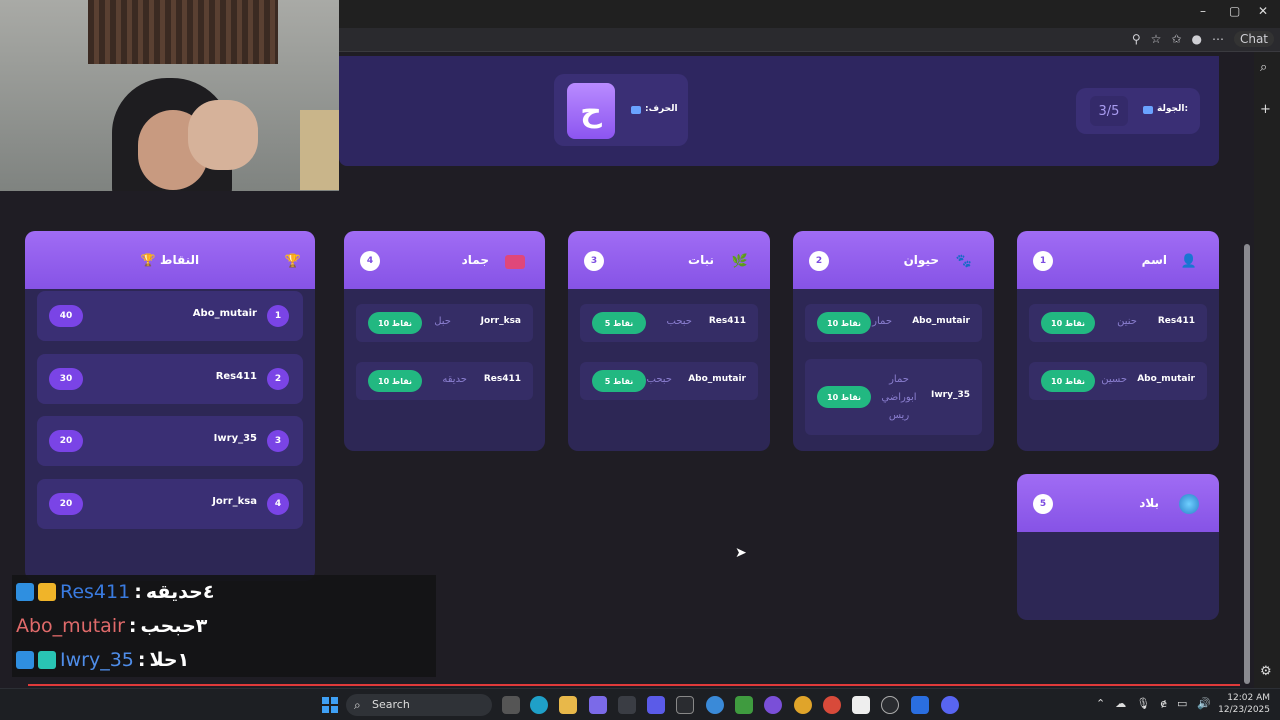  What do you see at coordinates (1148, 110) in the screenshot?
I see `round-icon` at bounding box center [1148, 110].